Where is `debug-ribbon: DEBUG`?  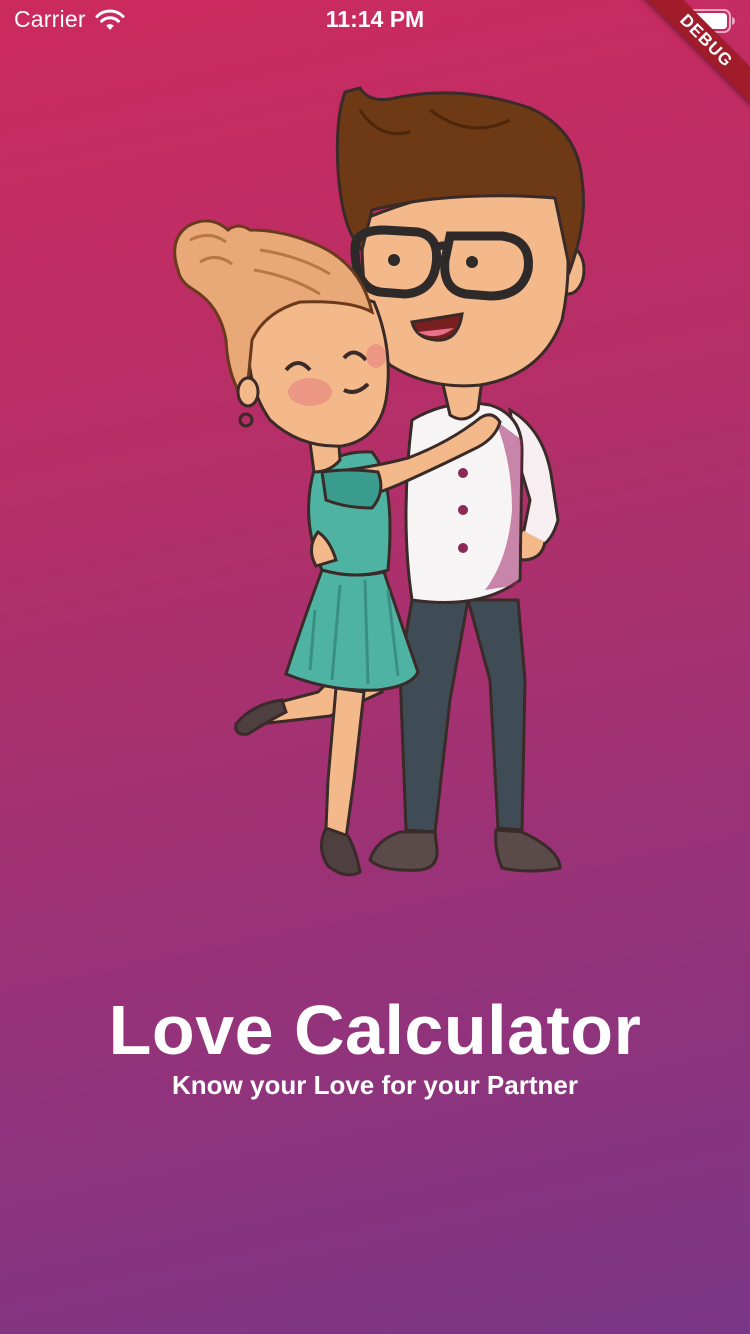
debug-ribbon: DEBUG is located at coordinates (690, 60).